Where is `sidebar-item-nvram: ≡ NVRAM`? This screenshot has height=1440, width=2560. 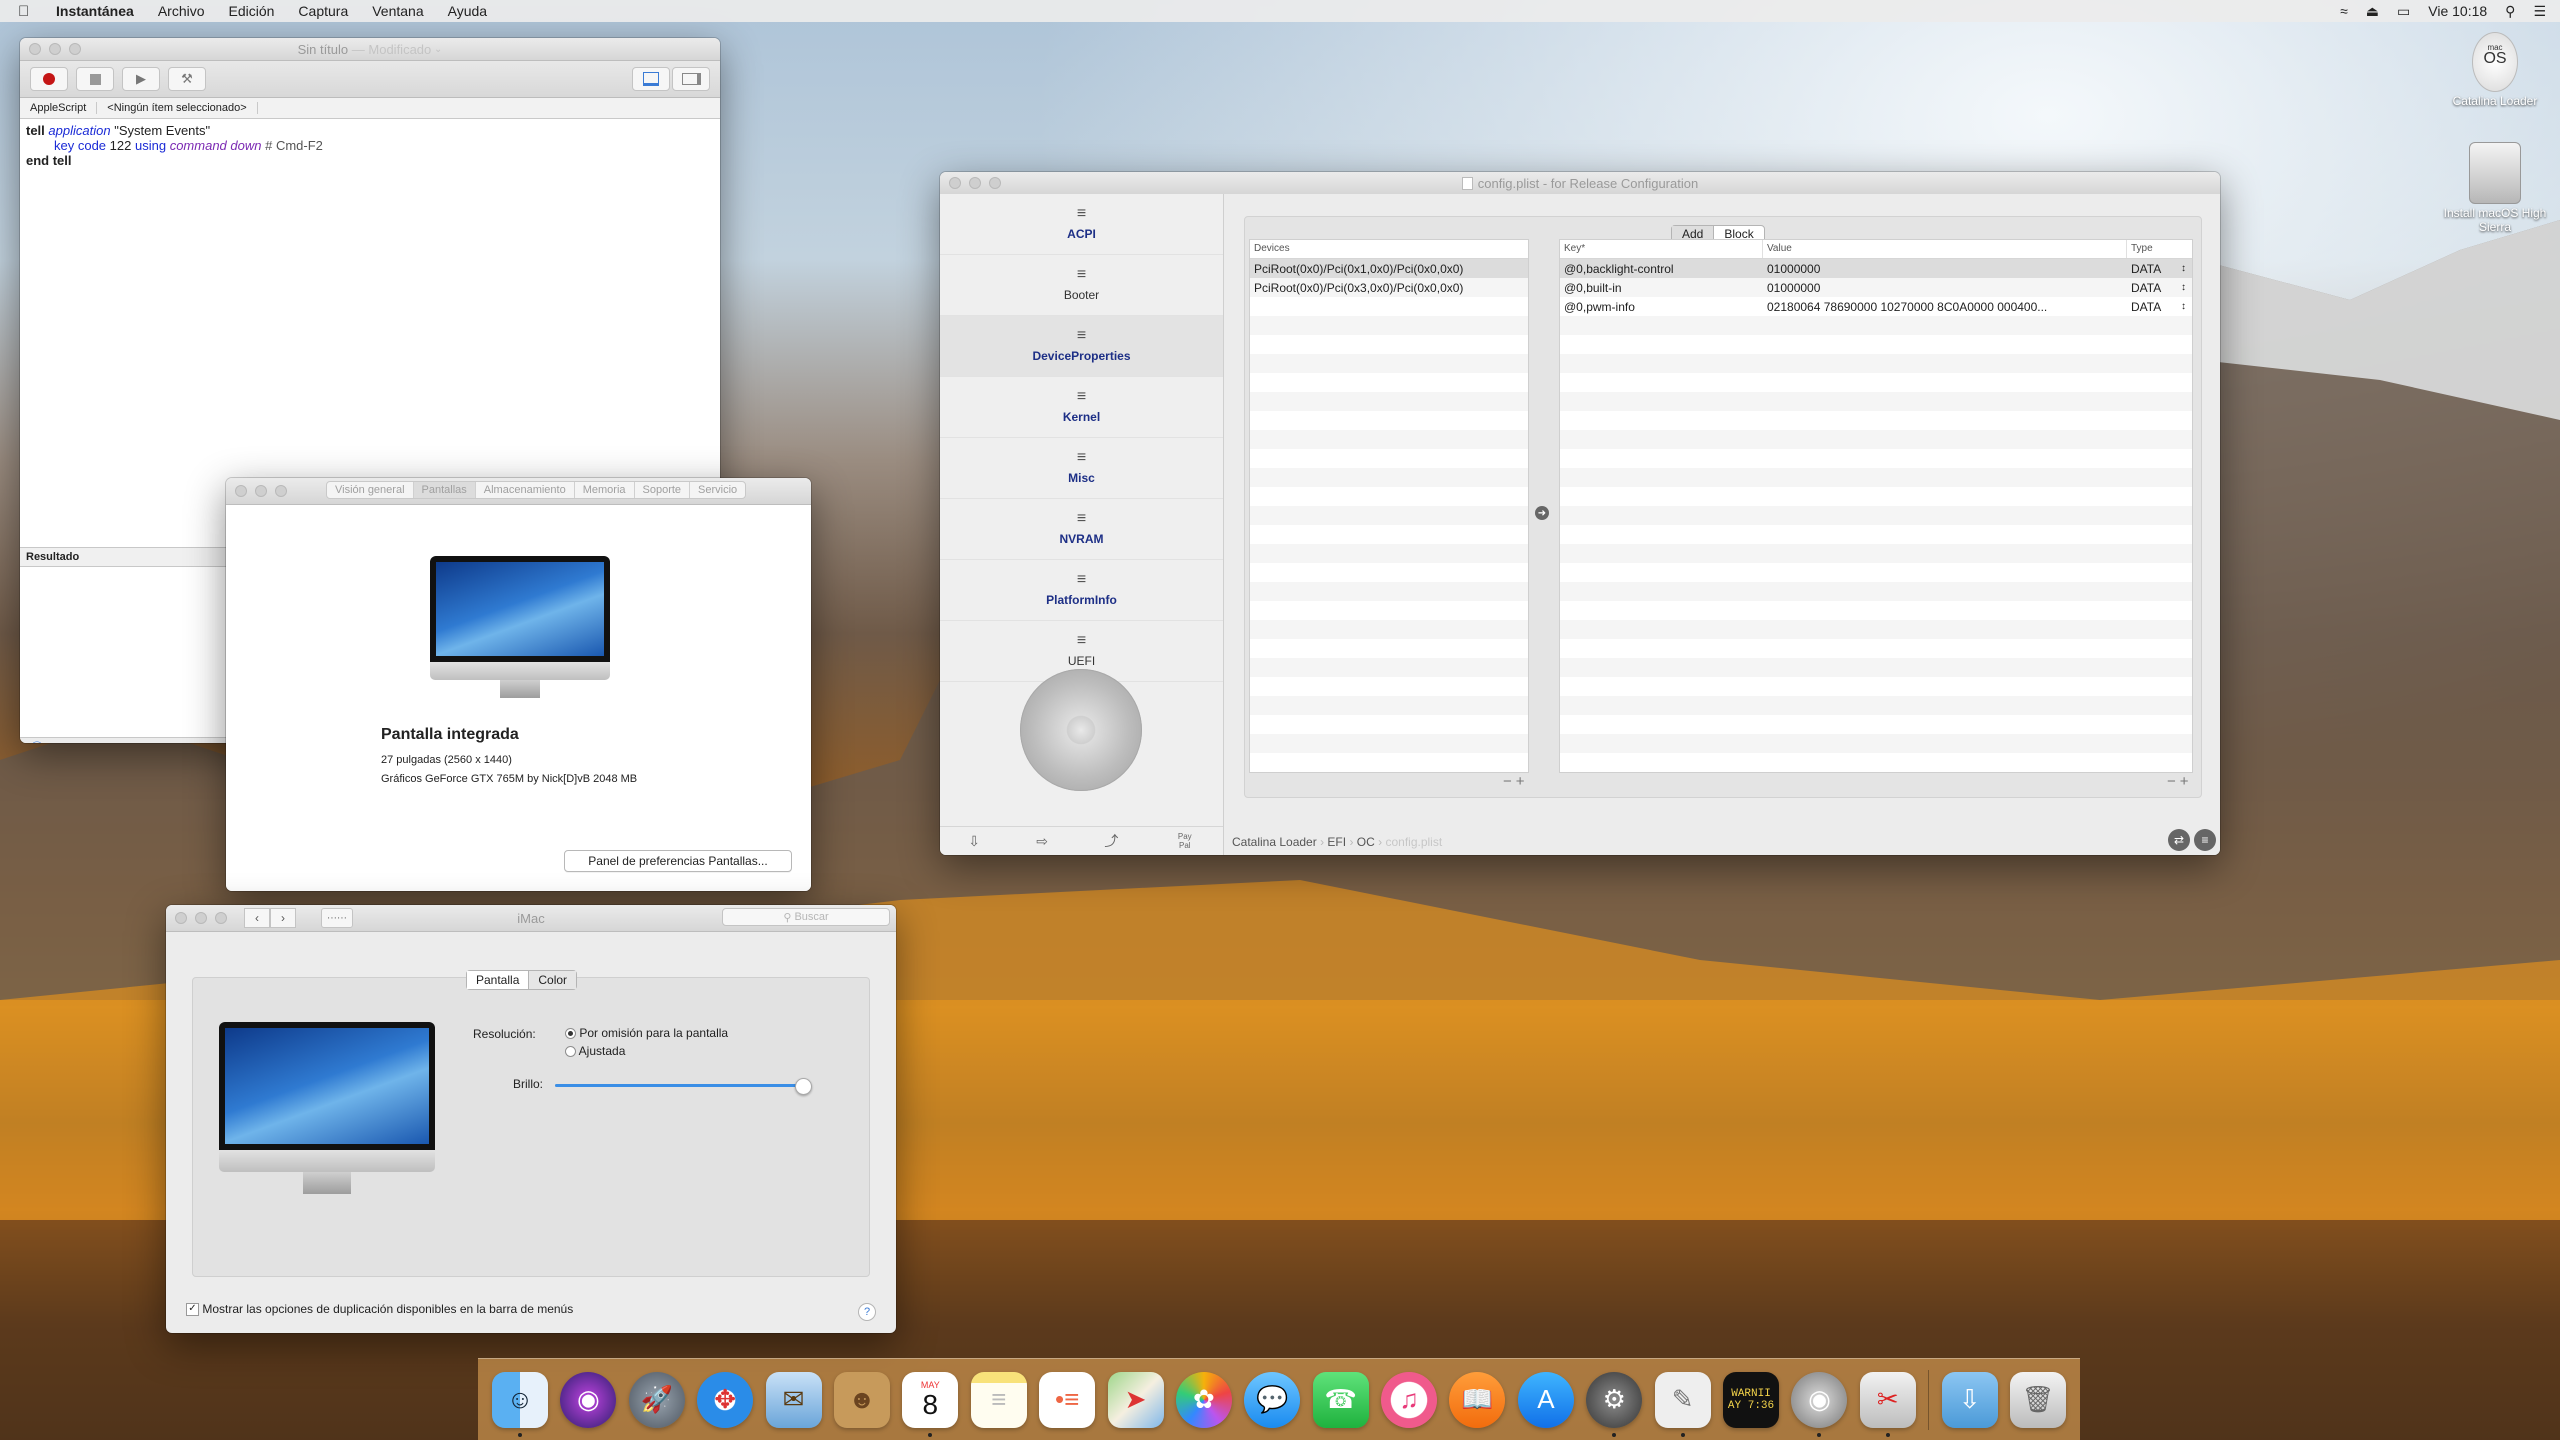
sidebar-item-nvram: ≡ NVRAM is located at coordinates (1081, 529).